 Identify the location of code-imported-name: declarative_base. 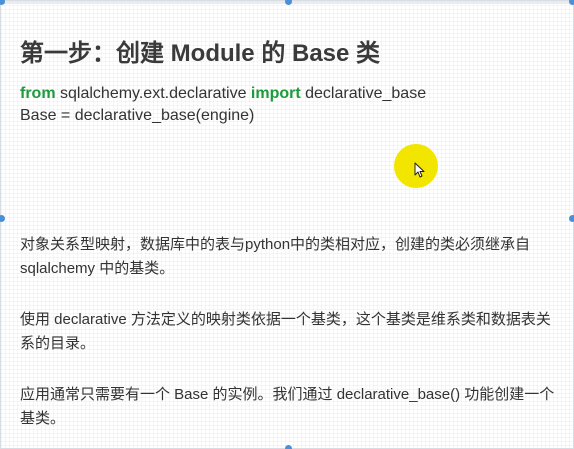
(363, 93).